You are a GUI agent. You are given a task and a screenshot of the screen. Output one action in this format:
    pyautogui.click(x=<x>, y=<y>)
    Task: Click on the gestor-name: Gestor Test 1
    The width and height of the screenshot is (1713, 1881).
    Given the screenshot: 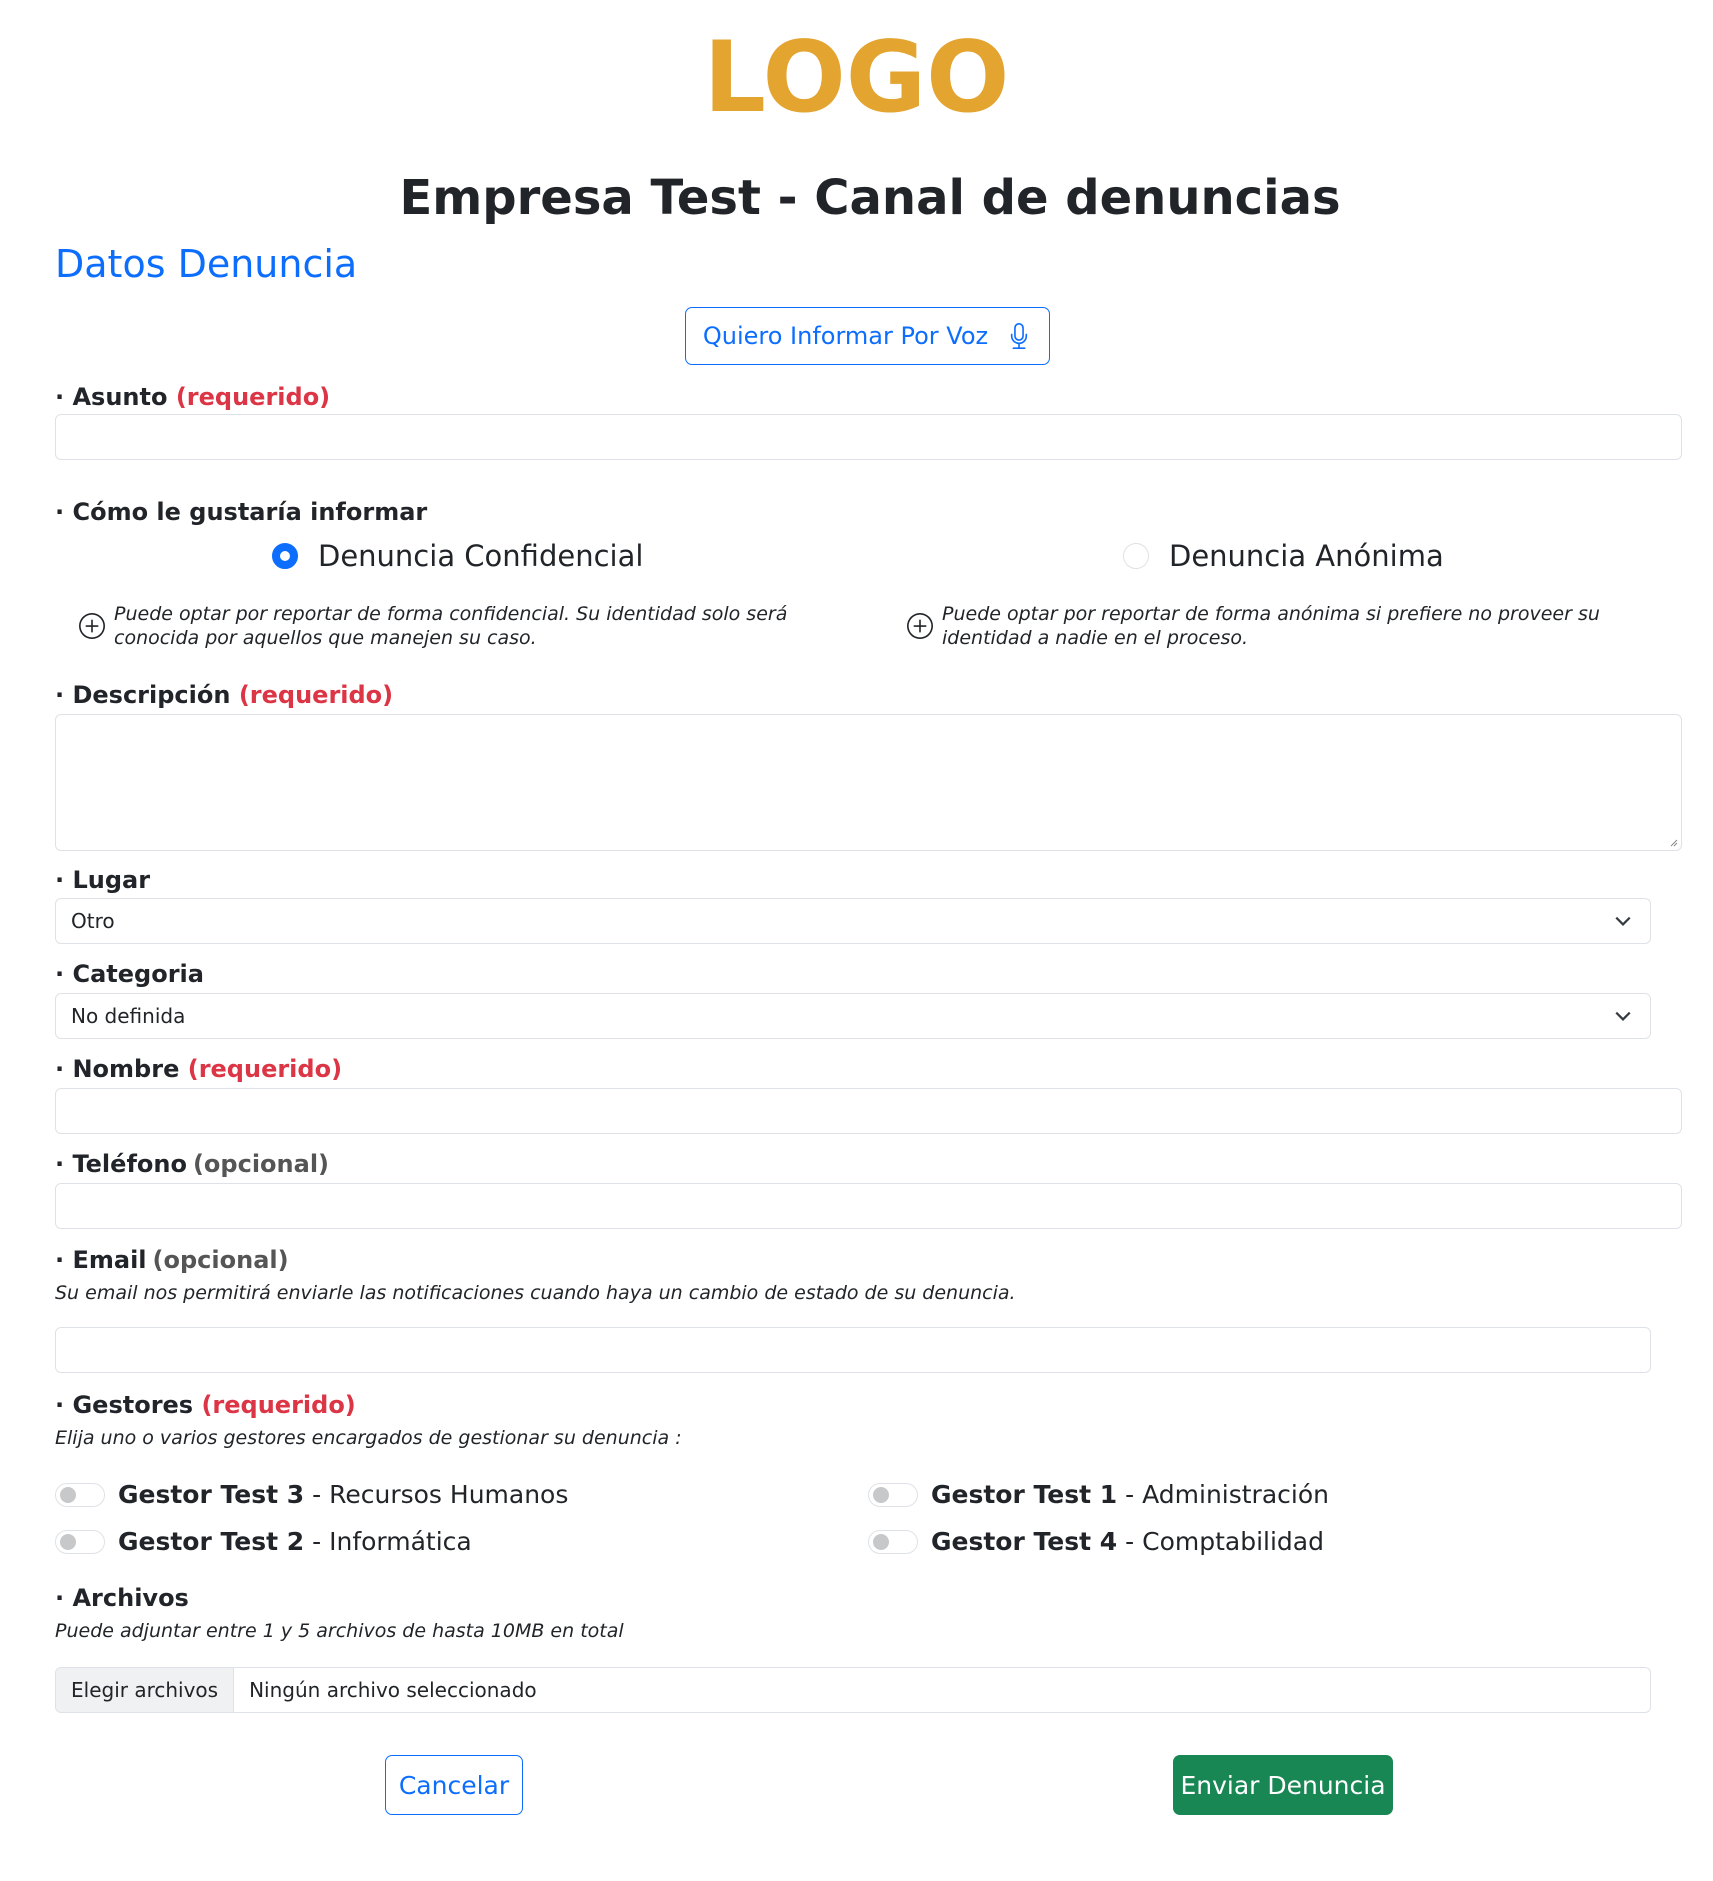 What is the action you would take?
    pyautogui.click(x=1024, y=1494)
    